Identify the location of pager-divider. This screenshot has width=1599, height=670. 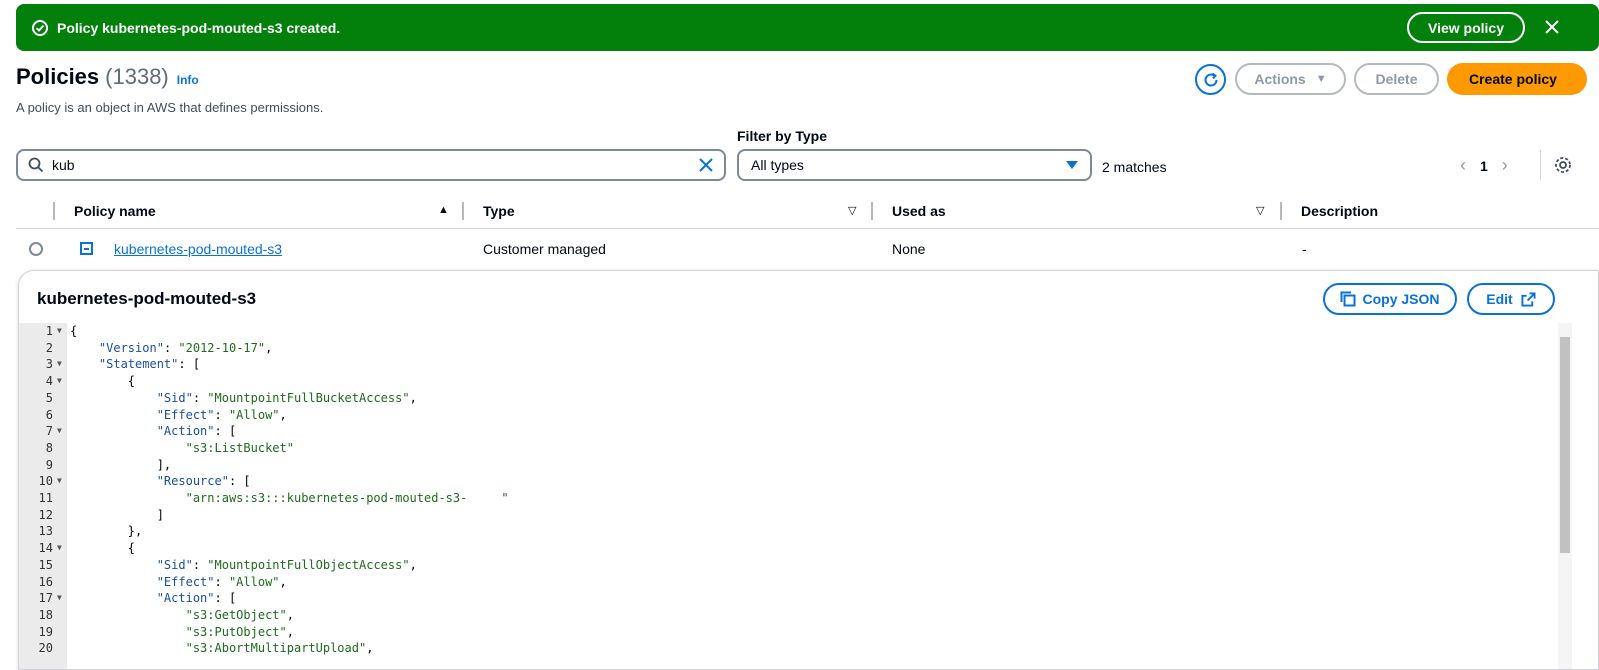
(1540, 165).